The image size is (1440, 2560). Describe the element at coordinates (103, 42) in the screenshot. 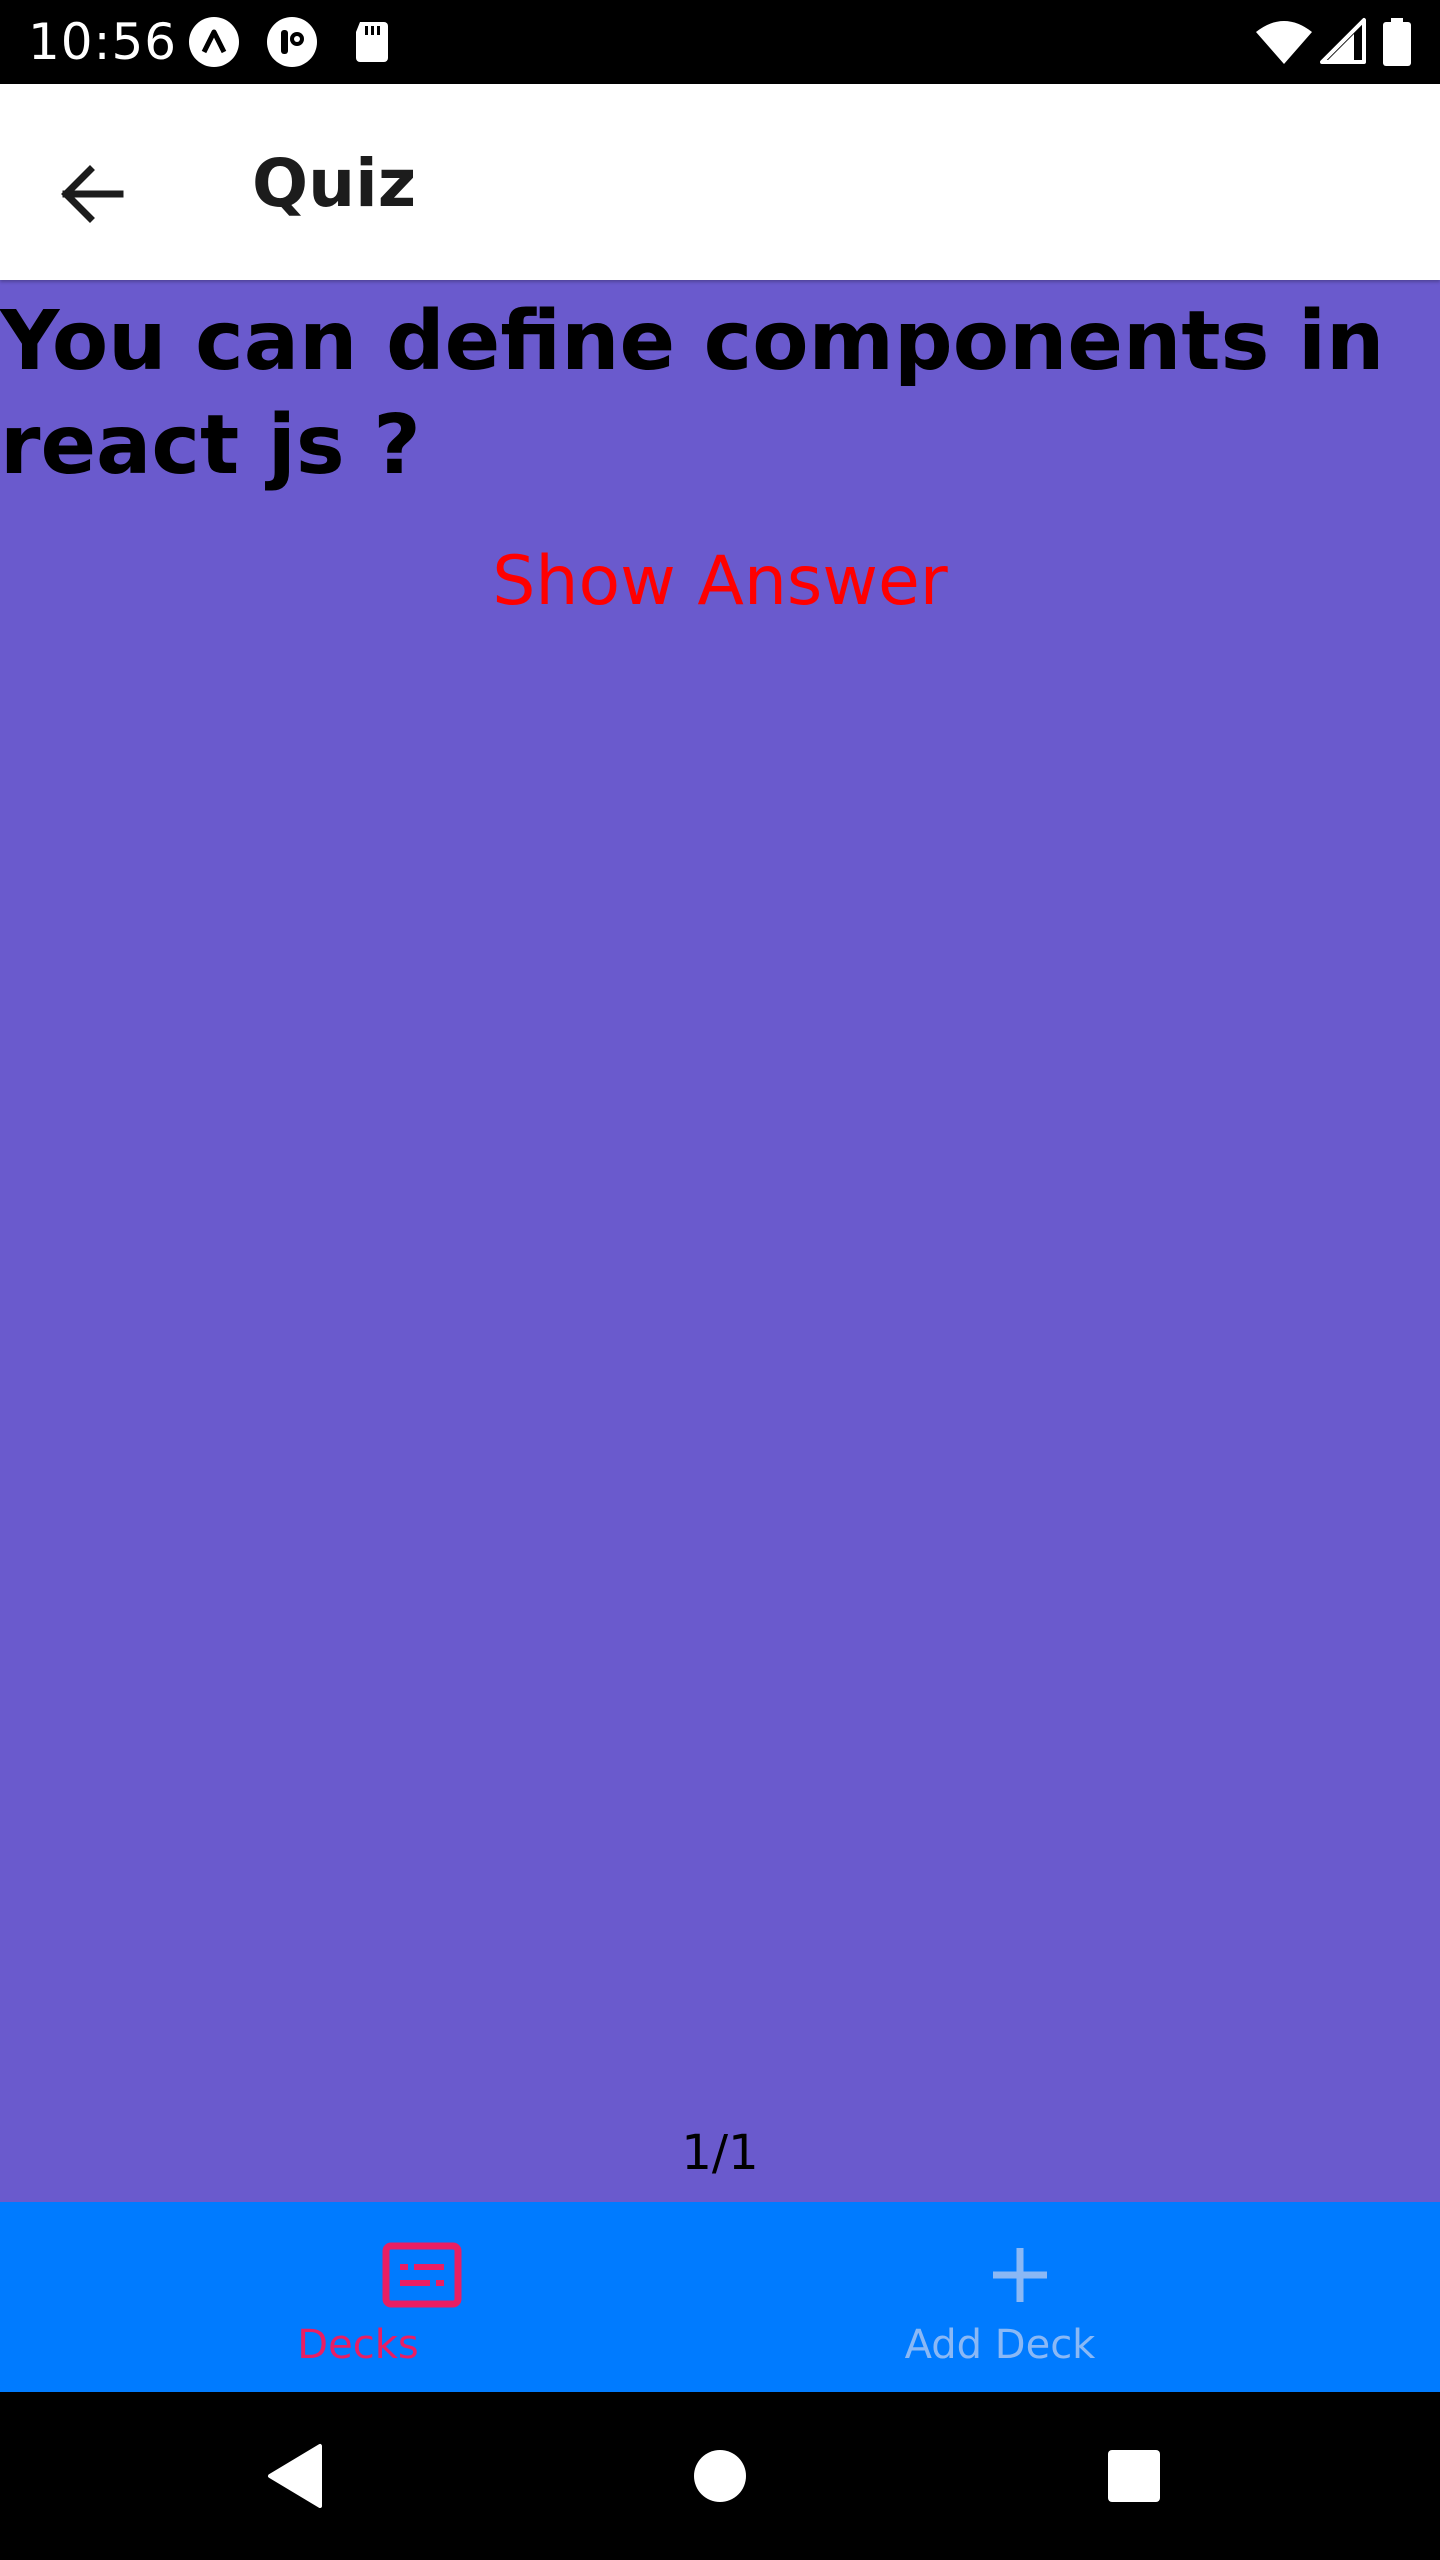

I see `status-time: 10:56` at that location.